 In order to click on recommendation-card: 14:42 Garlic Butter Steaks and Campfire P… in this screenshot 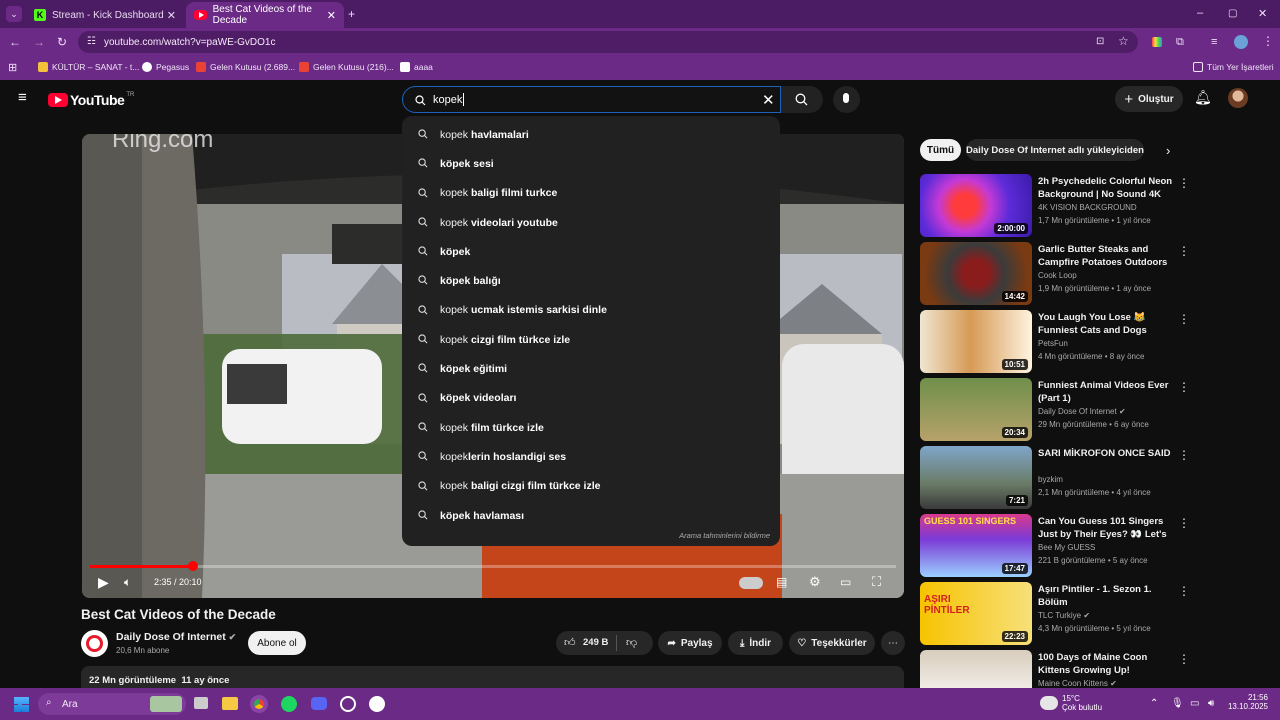, I will do `click(1085, 274)`.